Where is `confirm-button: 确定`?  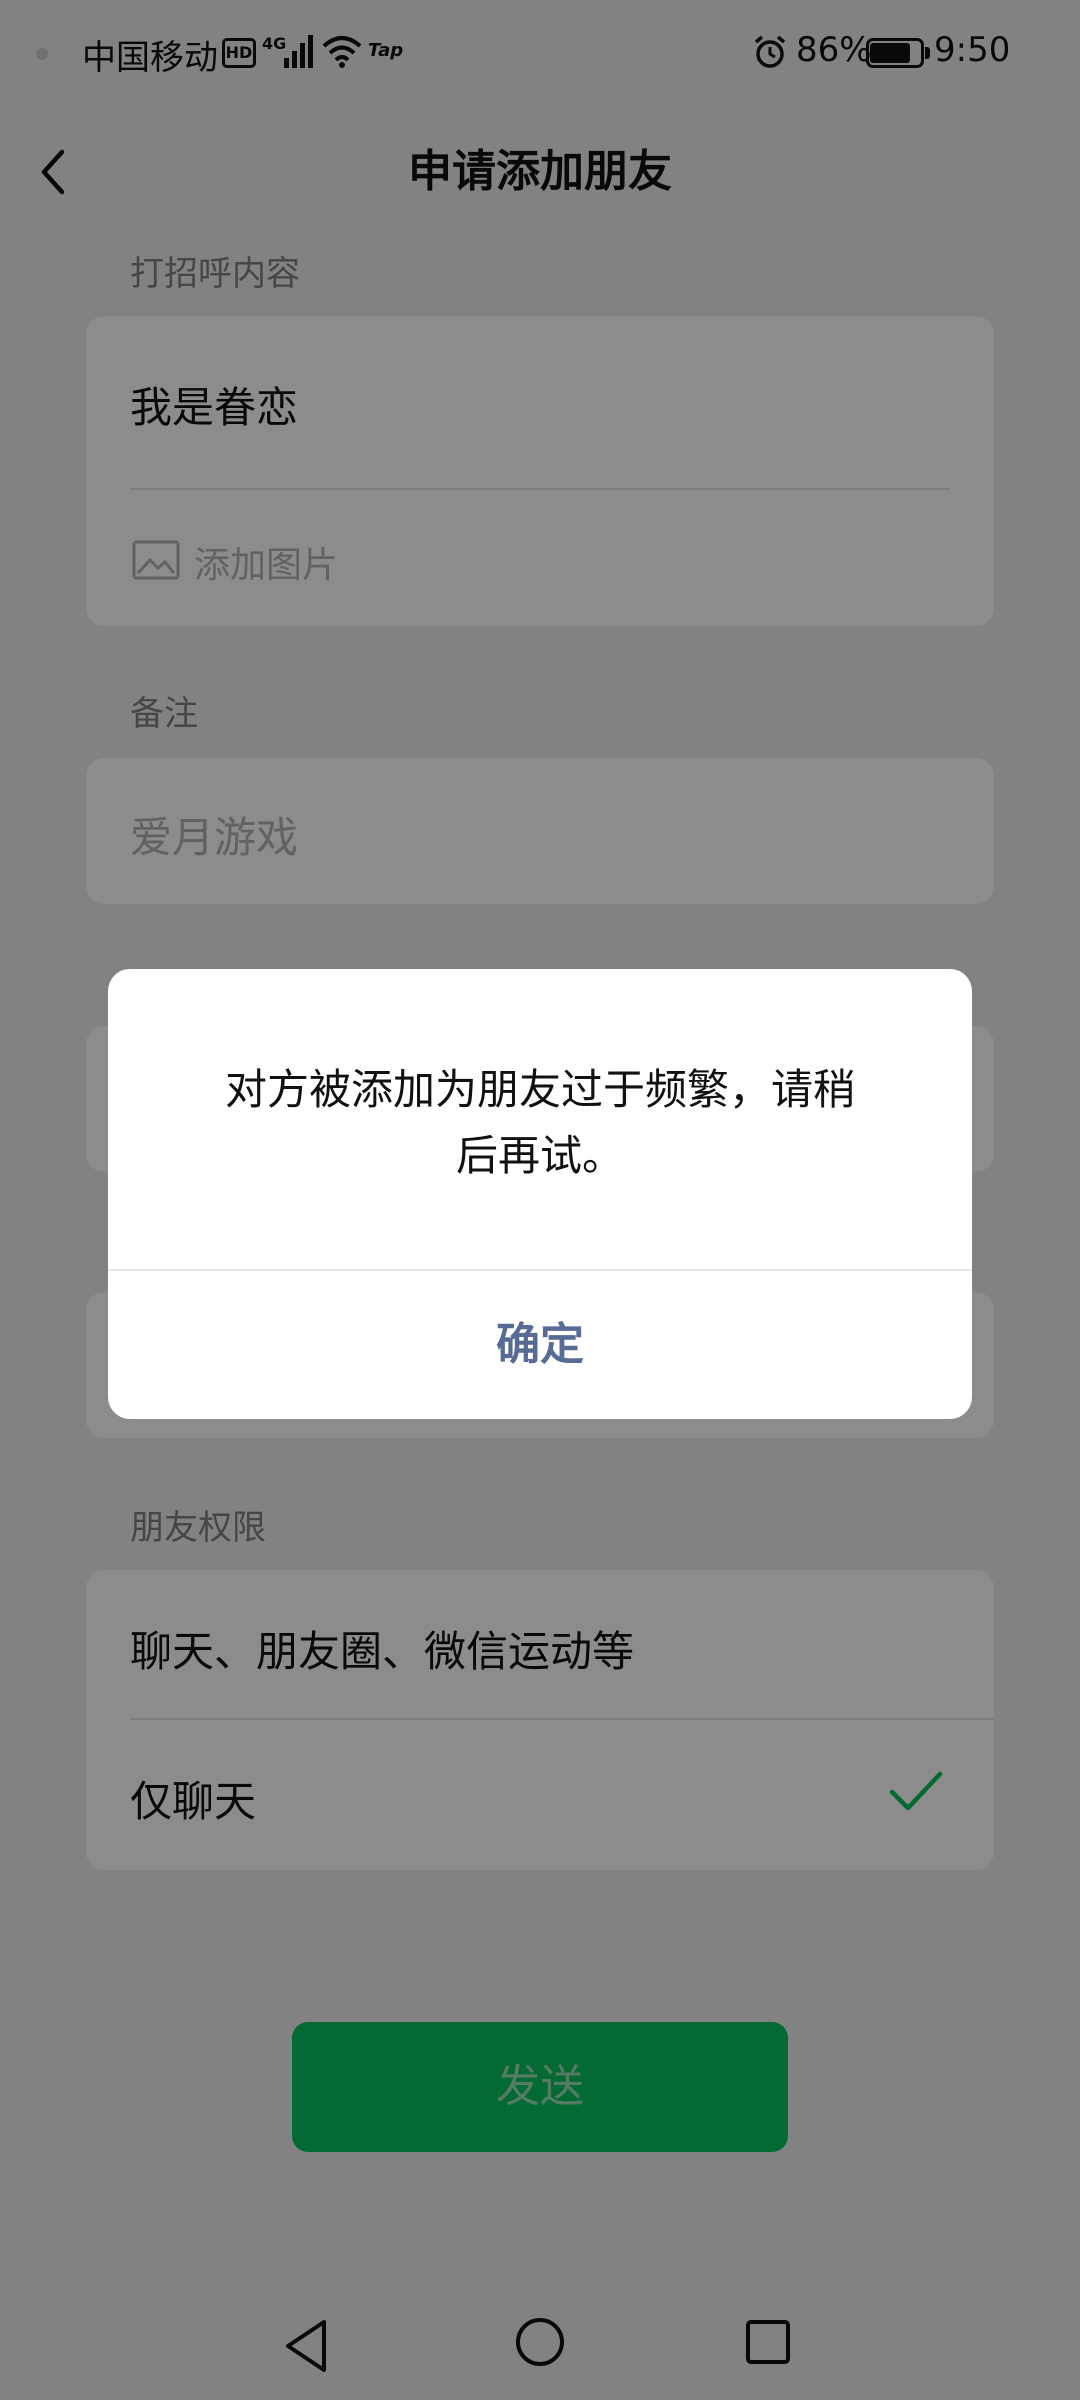
confirm-button: 确定 is located at coordinates (540, 1345).